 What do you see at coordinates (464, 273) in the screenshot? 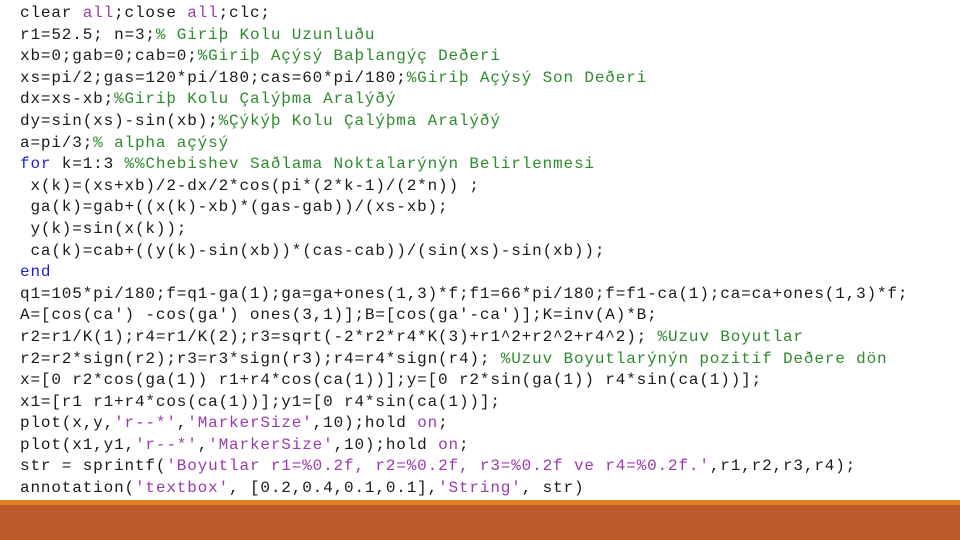
I see `code-line: end` at bounding box center [464, 273].